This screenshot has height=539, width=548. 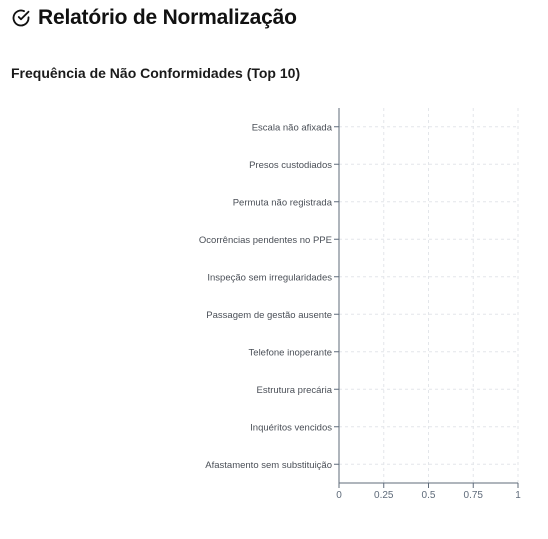 I want to click on y-tick-label: Passagem de gestão ausente, so click(x=269, y=315).